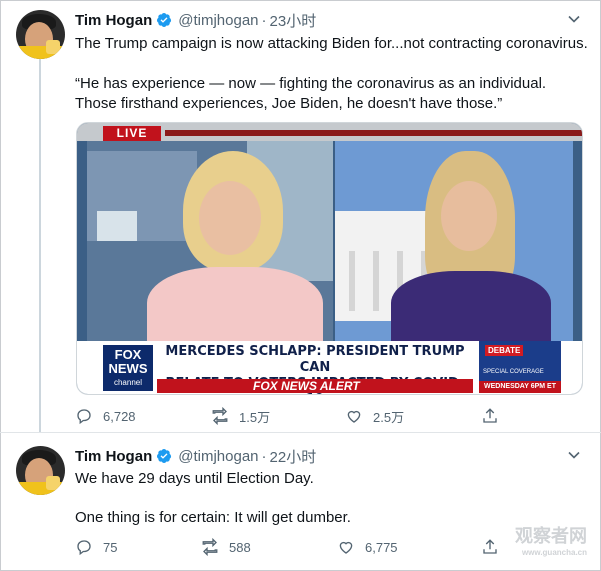  I want to click on retweet-count: 1.5万, so click(255, 417).